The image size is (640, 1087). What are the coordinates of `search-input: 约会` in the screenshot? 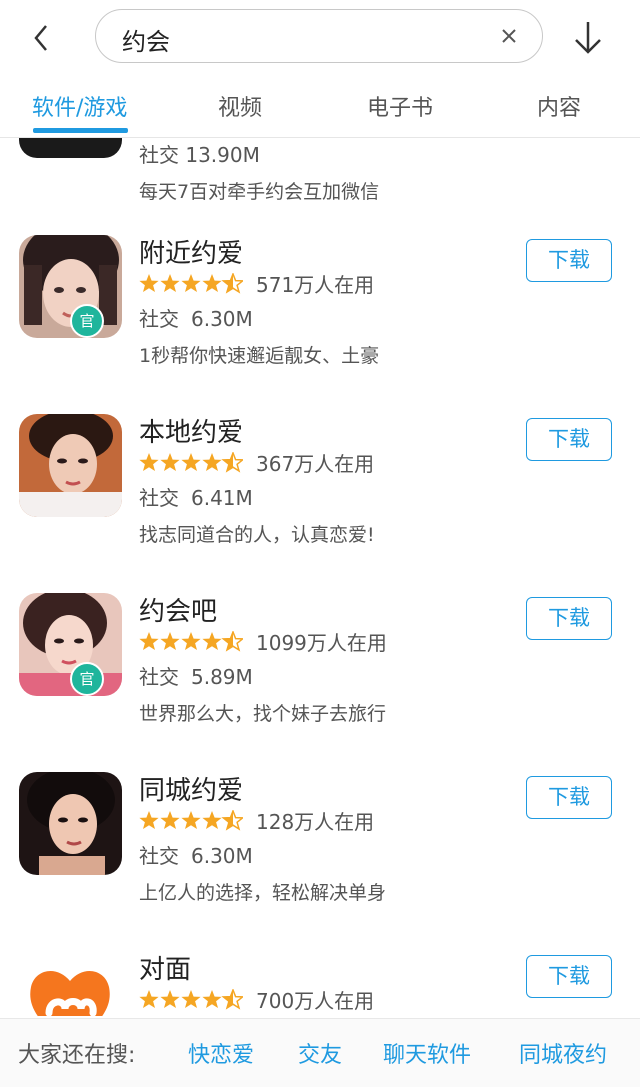 It's located at (319, 36).